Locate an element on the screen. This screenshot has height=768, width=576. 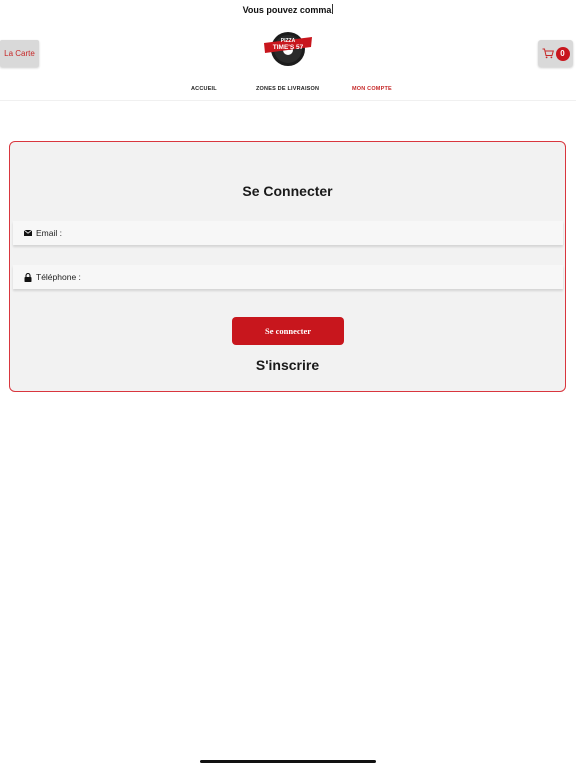
main-nav: ACCUEIL ZONES DE LIVRAISON MON COMPTE is located at coordinates (288, 92).